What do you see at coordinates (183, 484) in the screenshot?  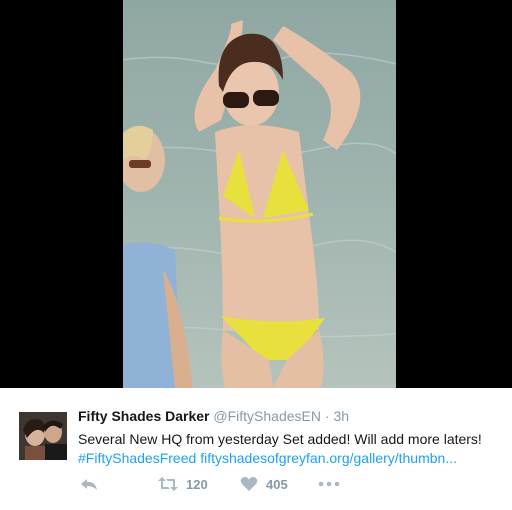 I see `retweet-button: 120` at bounding box center [183, 484].